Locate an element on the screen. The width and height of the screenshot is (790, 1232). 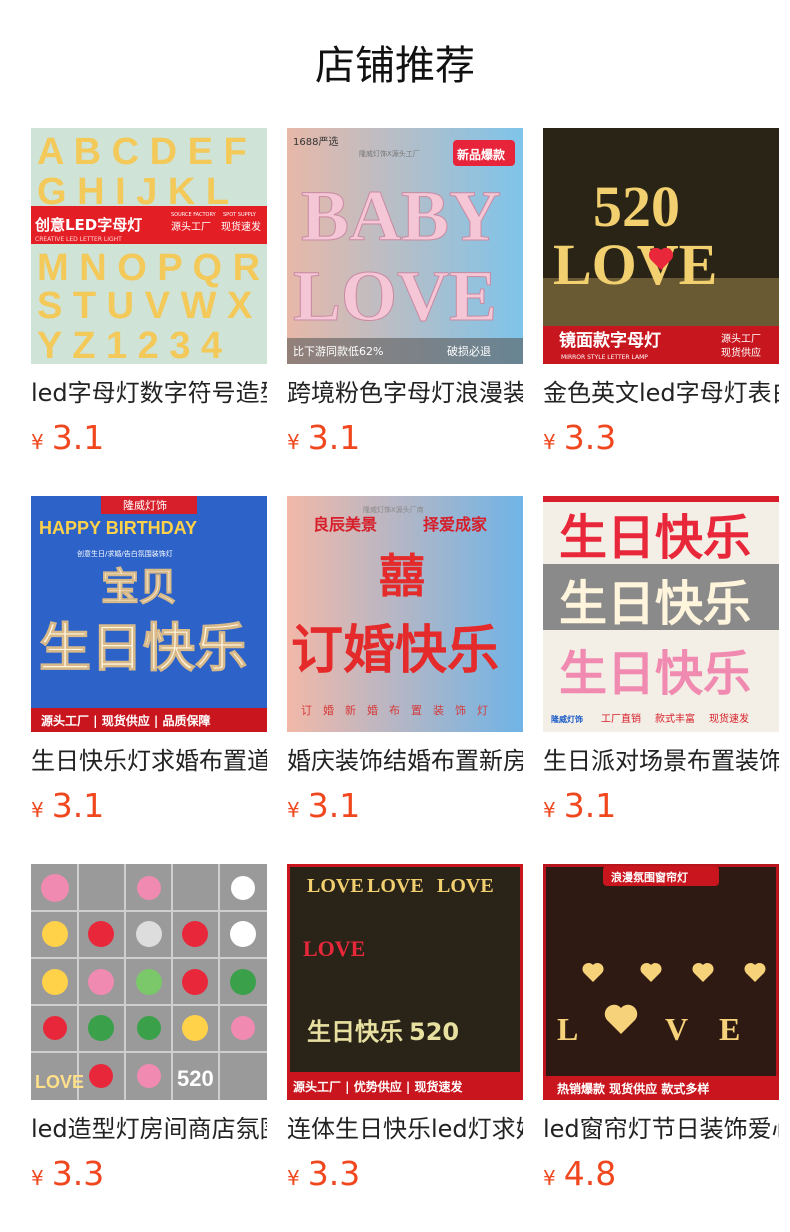
product-image: 生日快乐 生日快乐 生日快乐 隆威灯饰 工厂直销 款式丰富 现货速发 is located at coordinates (661, 614).